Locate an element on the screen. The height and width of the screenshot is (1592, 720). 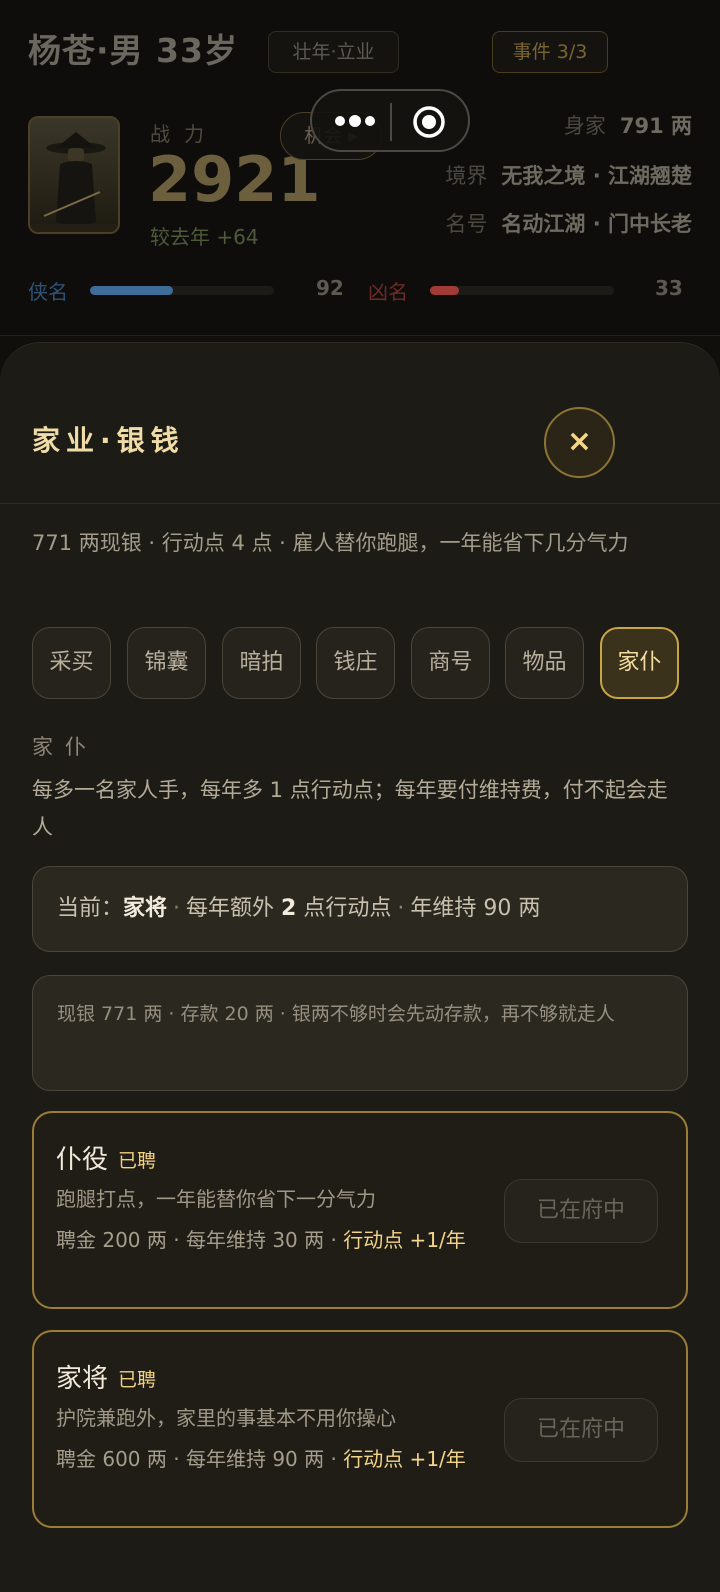
servant-cost: 聘金 200 两 · 每年维持 30 两 · 行动点 +1/年 is located at coordinates (266, 1240).